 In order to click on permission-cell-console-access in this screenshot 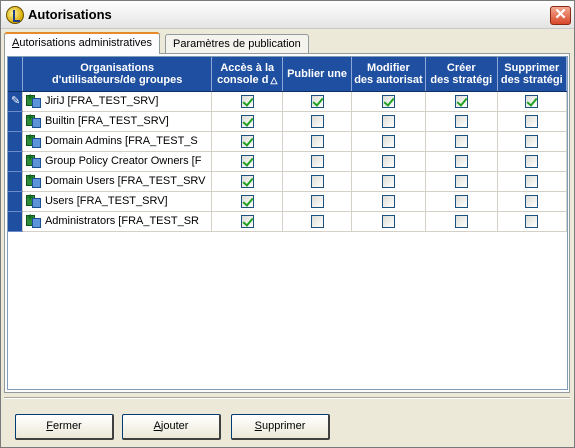, I will do `click(247, 141)`.